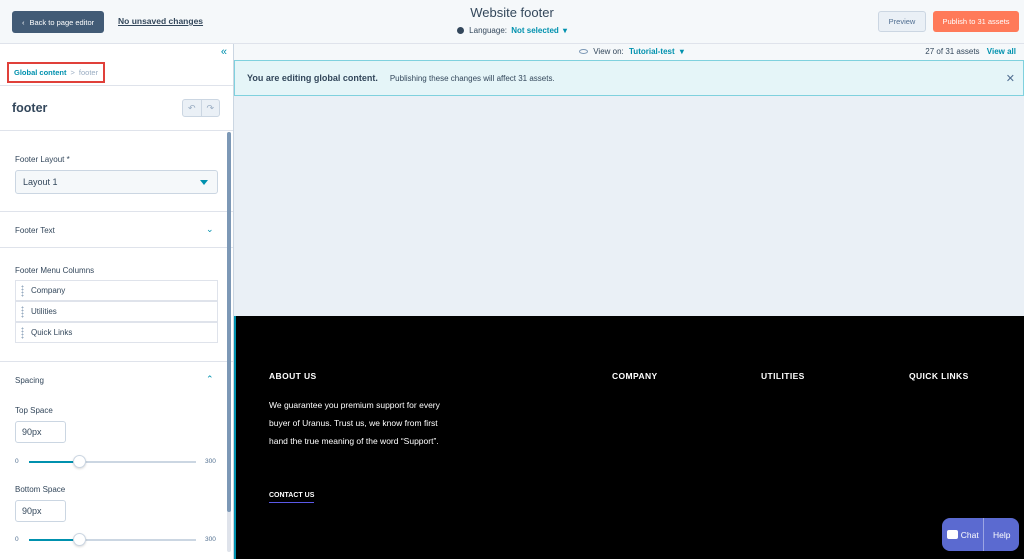 The image size is (1024, 559). I want to click on chevron-down-icon: ⌄, so click(210, 229).